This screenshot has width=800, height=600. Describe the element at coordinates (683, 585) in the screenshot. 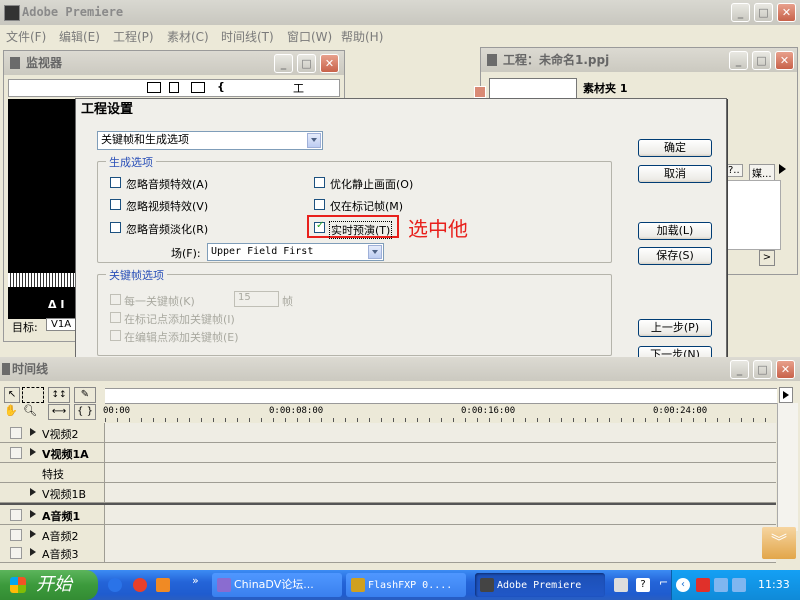

I see `tray-expand-icon: ‹` at that location.